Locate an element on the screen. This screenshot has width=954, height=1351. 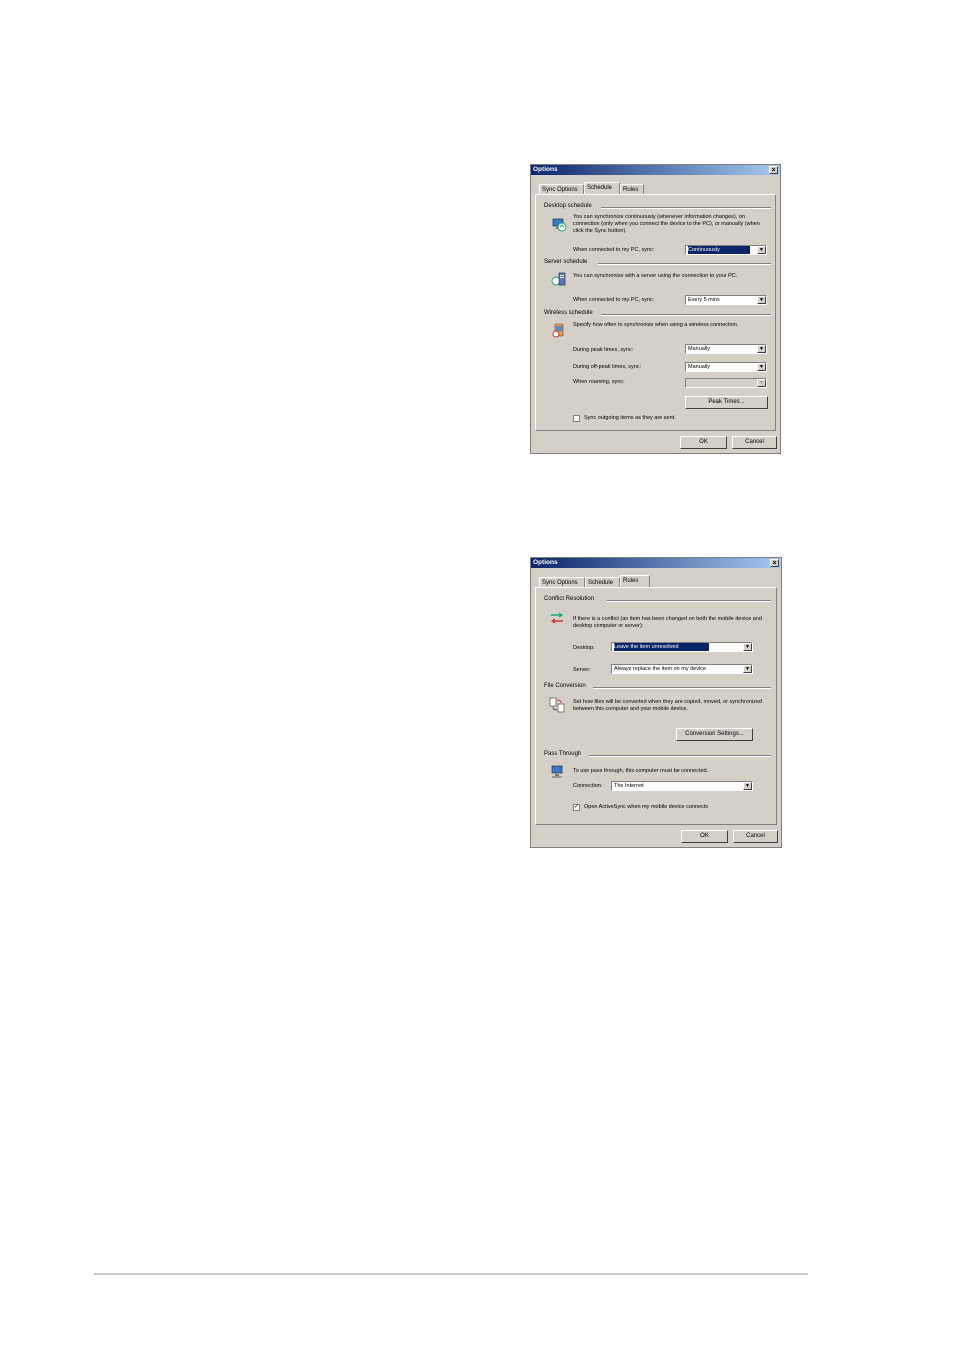
file-conversion-heading: File Conversion is located at coordinates (565, 686).